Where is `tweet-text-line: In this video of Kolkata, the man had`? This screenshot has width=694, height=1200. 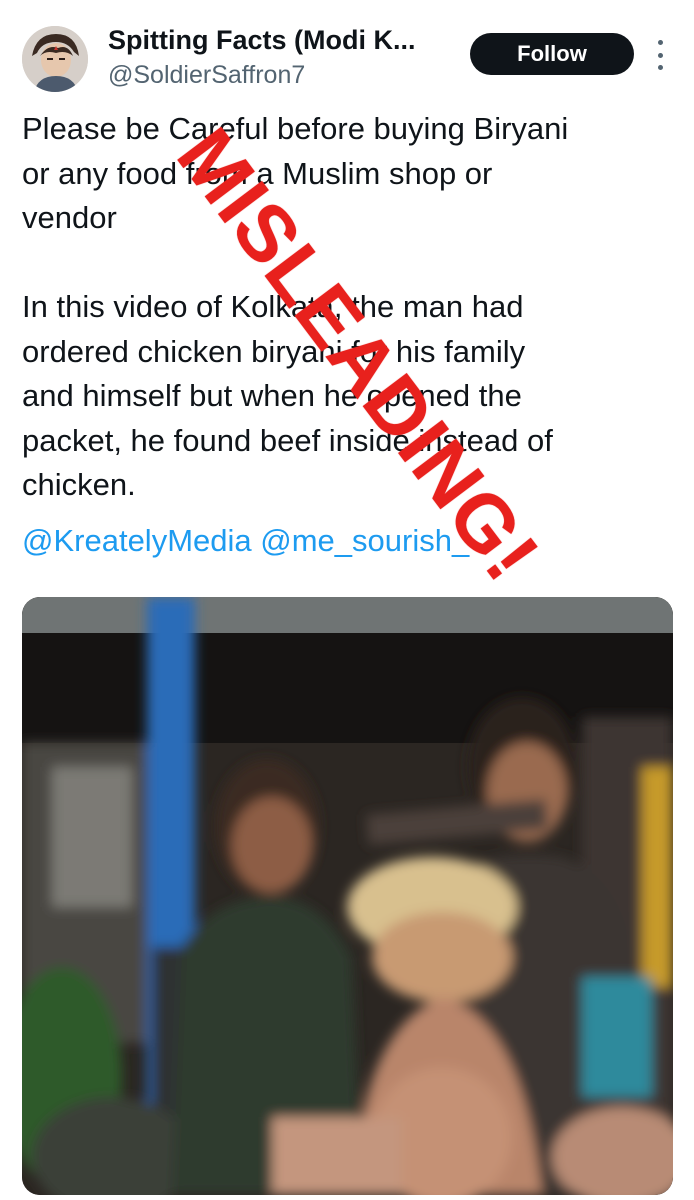 tweet-text-line: In this video of Kolkata, the man had is located at coordinates (273, 306).